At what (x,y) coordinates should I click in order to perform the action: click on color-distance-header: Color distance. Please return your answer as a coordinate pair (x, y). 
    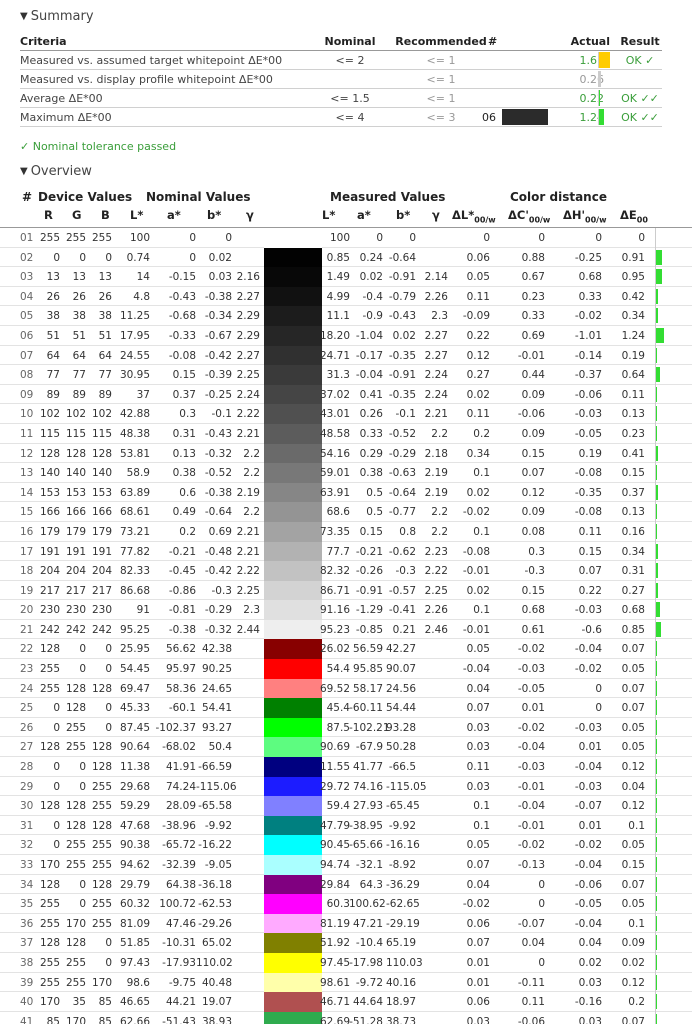
    Looking at the image, I should click on (558, 197).